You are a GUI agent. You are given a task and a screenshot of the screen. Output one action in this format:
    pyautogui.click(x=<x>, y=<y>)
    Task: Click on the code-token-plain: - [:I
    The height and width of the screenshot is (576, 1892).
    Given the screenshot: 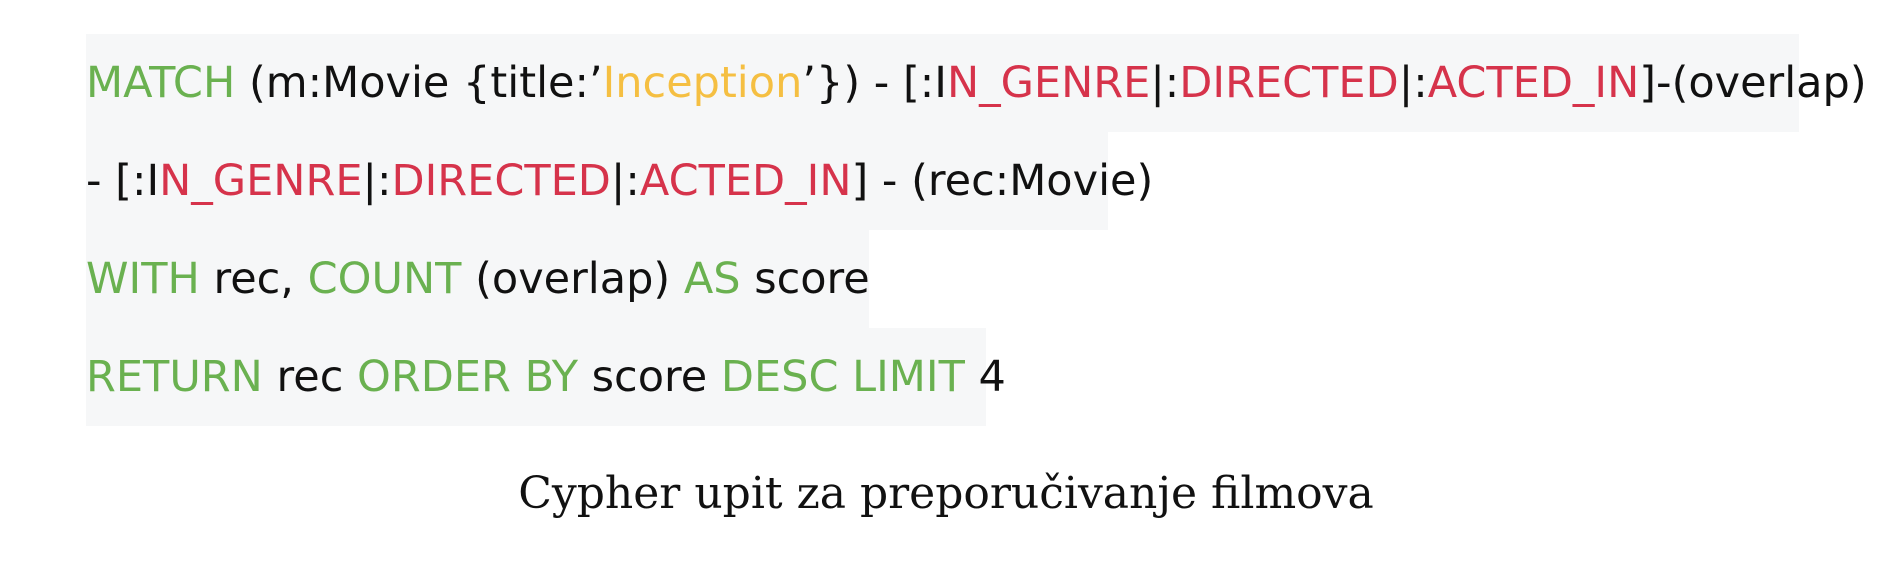 What is the action you would take?
    pyautogui.click(x=123, y=181)
    